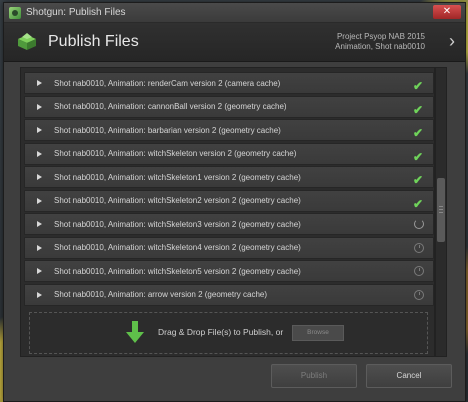 This screenshot has height=402, width=468. Describe the element at coordinates (221, 332) in the screenshot. I see `drop-zone-text: Drag & Drop File(s) to Publish, or` at that location.